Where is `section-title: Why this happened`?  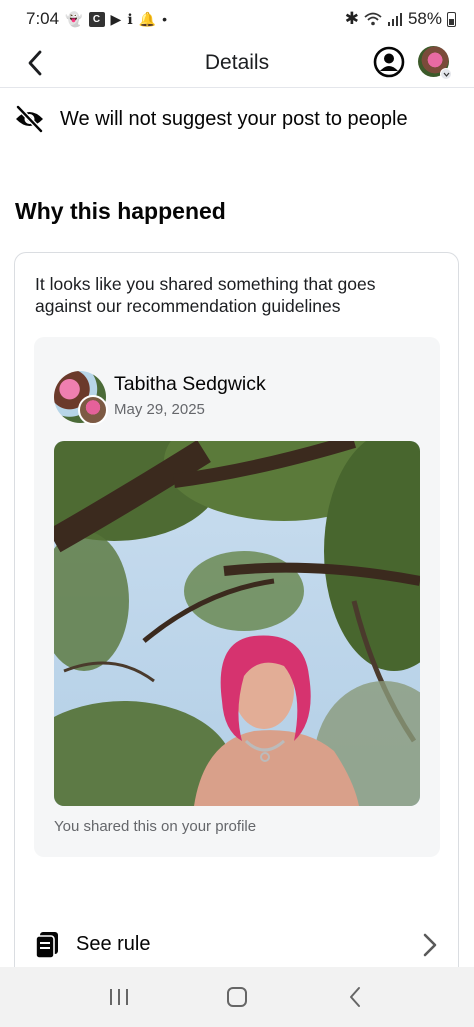 section-title: Why this happened is located at coordinates (120, 211).